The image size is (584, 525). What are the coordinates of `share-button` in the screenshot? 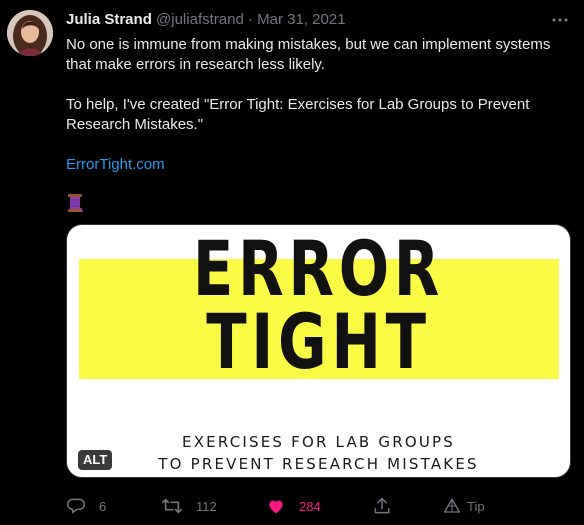 It's located at (382, 506).